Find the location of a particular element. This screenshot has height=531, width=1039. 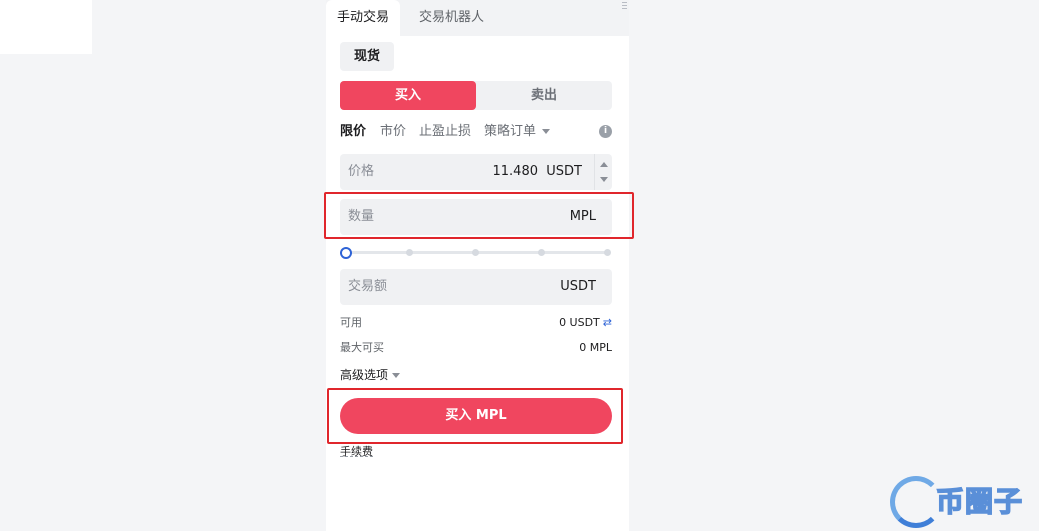

arrow-up-icon is located at coordinates (604, 164).